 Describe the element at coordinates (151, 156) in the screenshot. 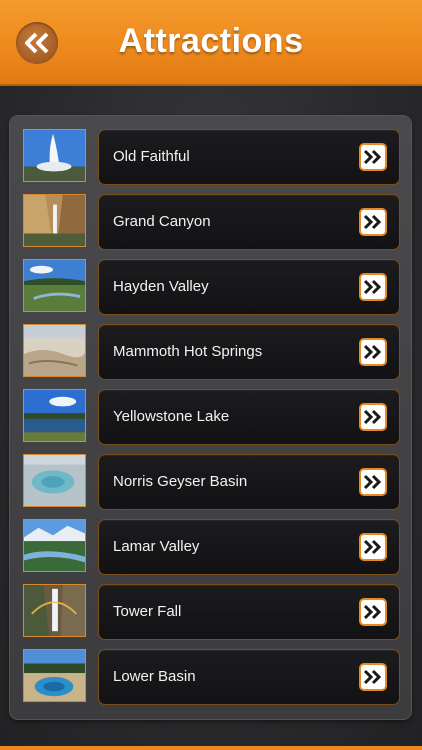

I see `attraction-label: Old Faithful` at that location.